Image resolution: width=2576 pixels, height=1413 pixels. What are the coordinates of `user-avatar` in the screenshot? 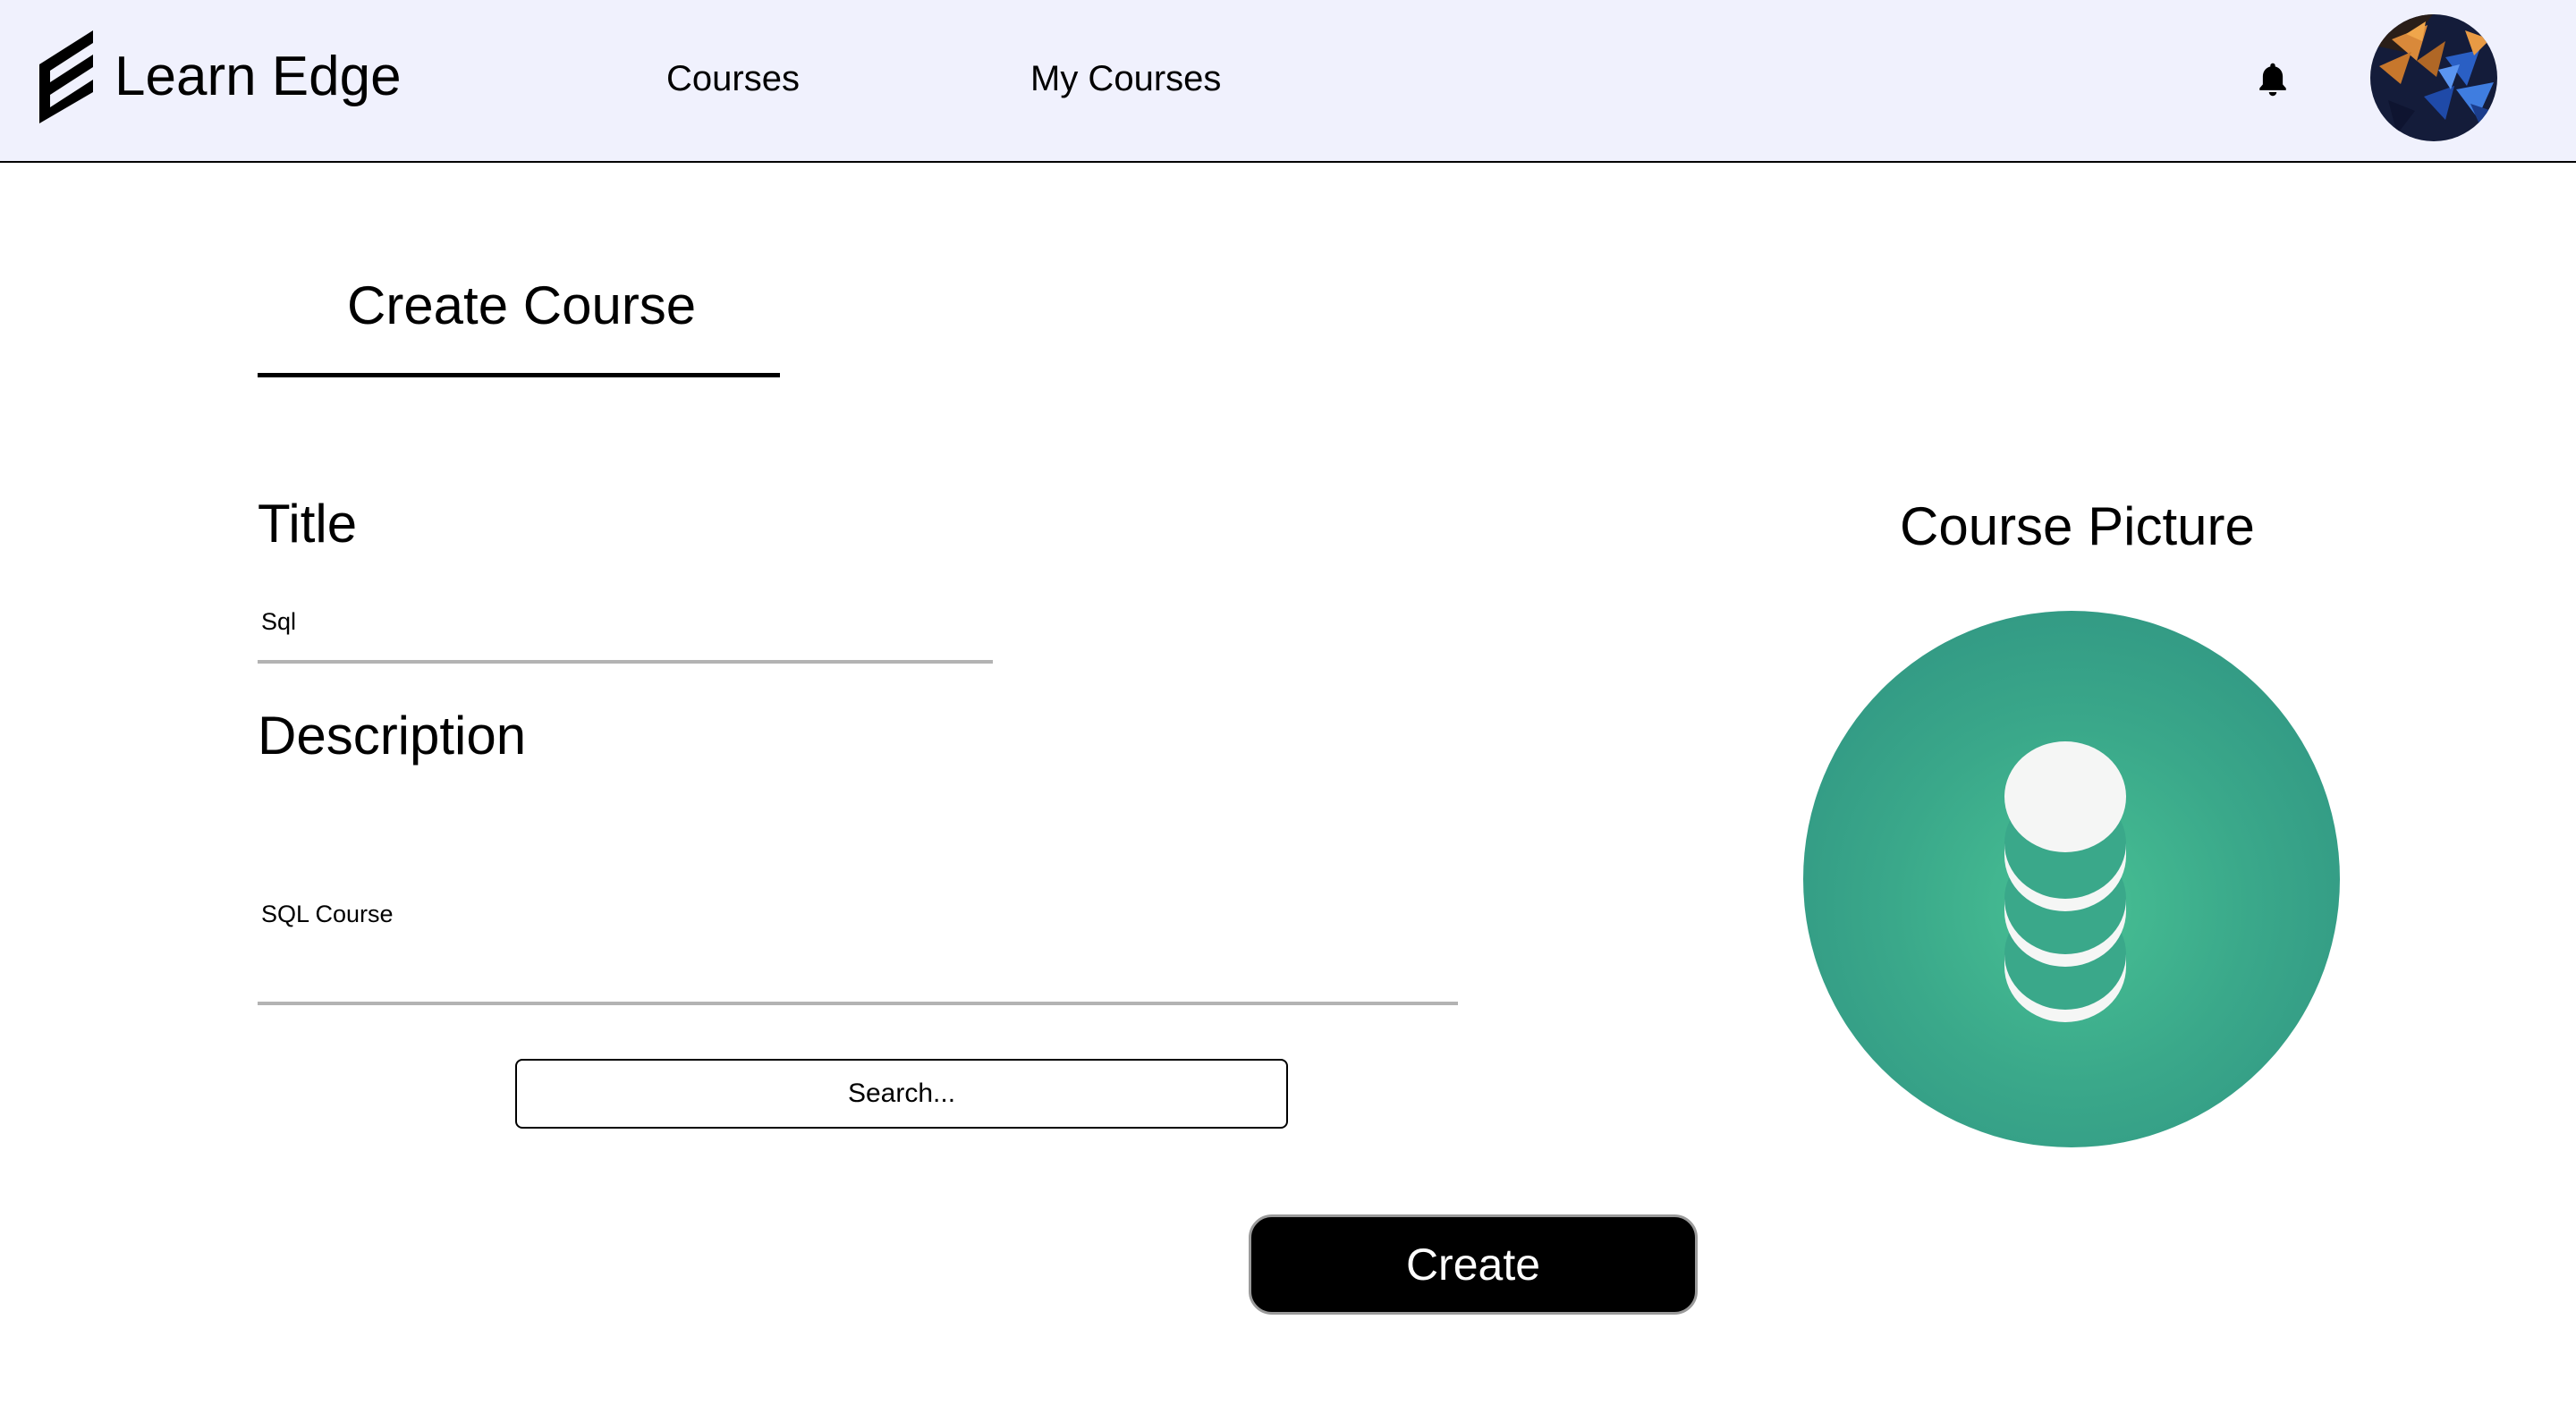 It's located at (2433, 77).